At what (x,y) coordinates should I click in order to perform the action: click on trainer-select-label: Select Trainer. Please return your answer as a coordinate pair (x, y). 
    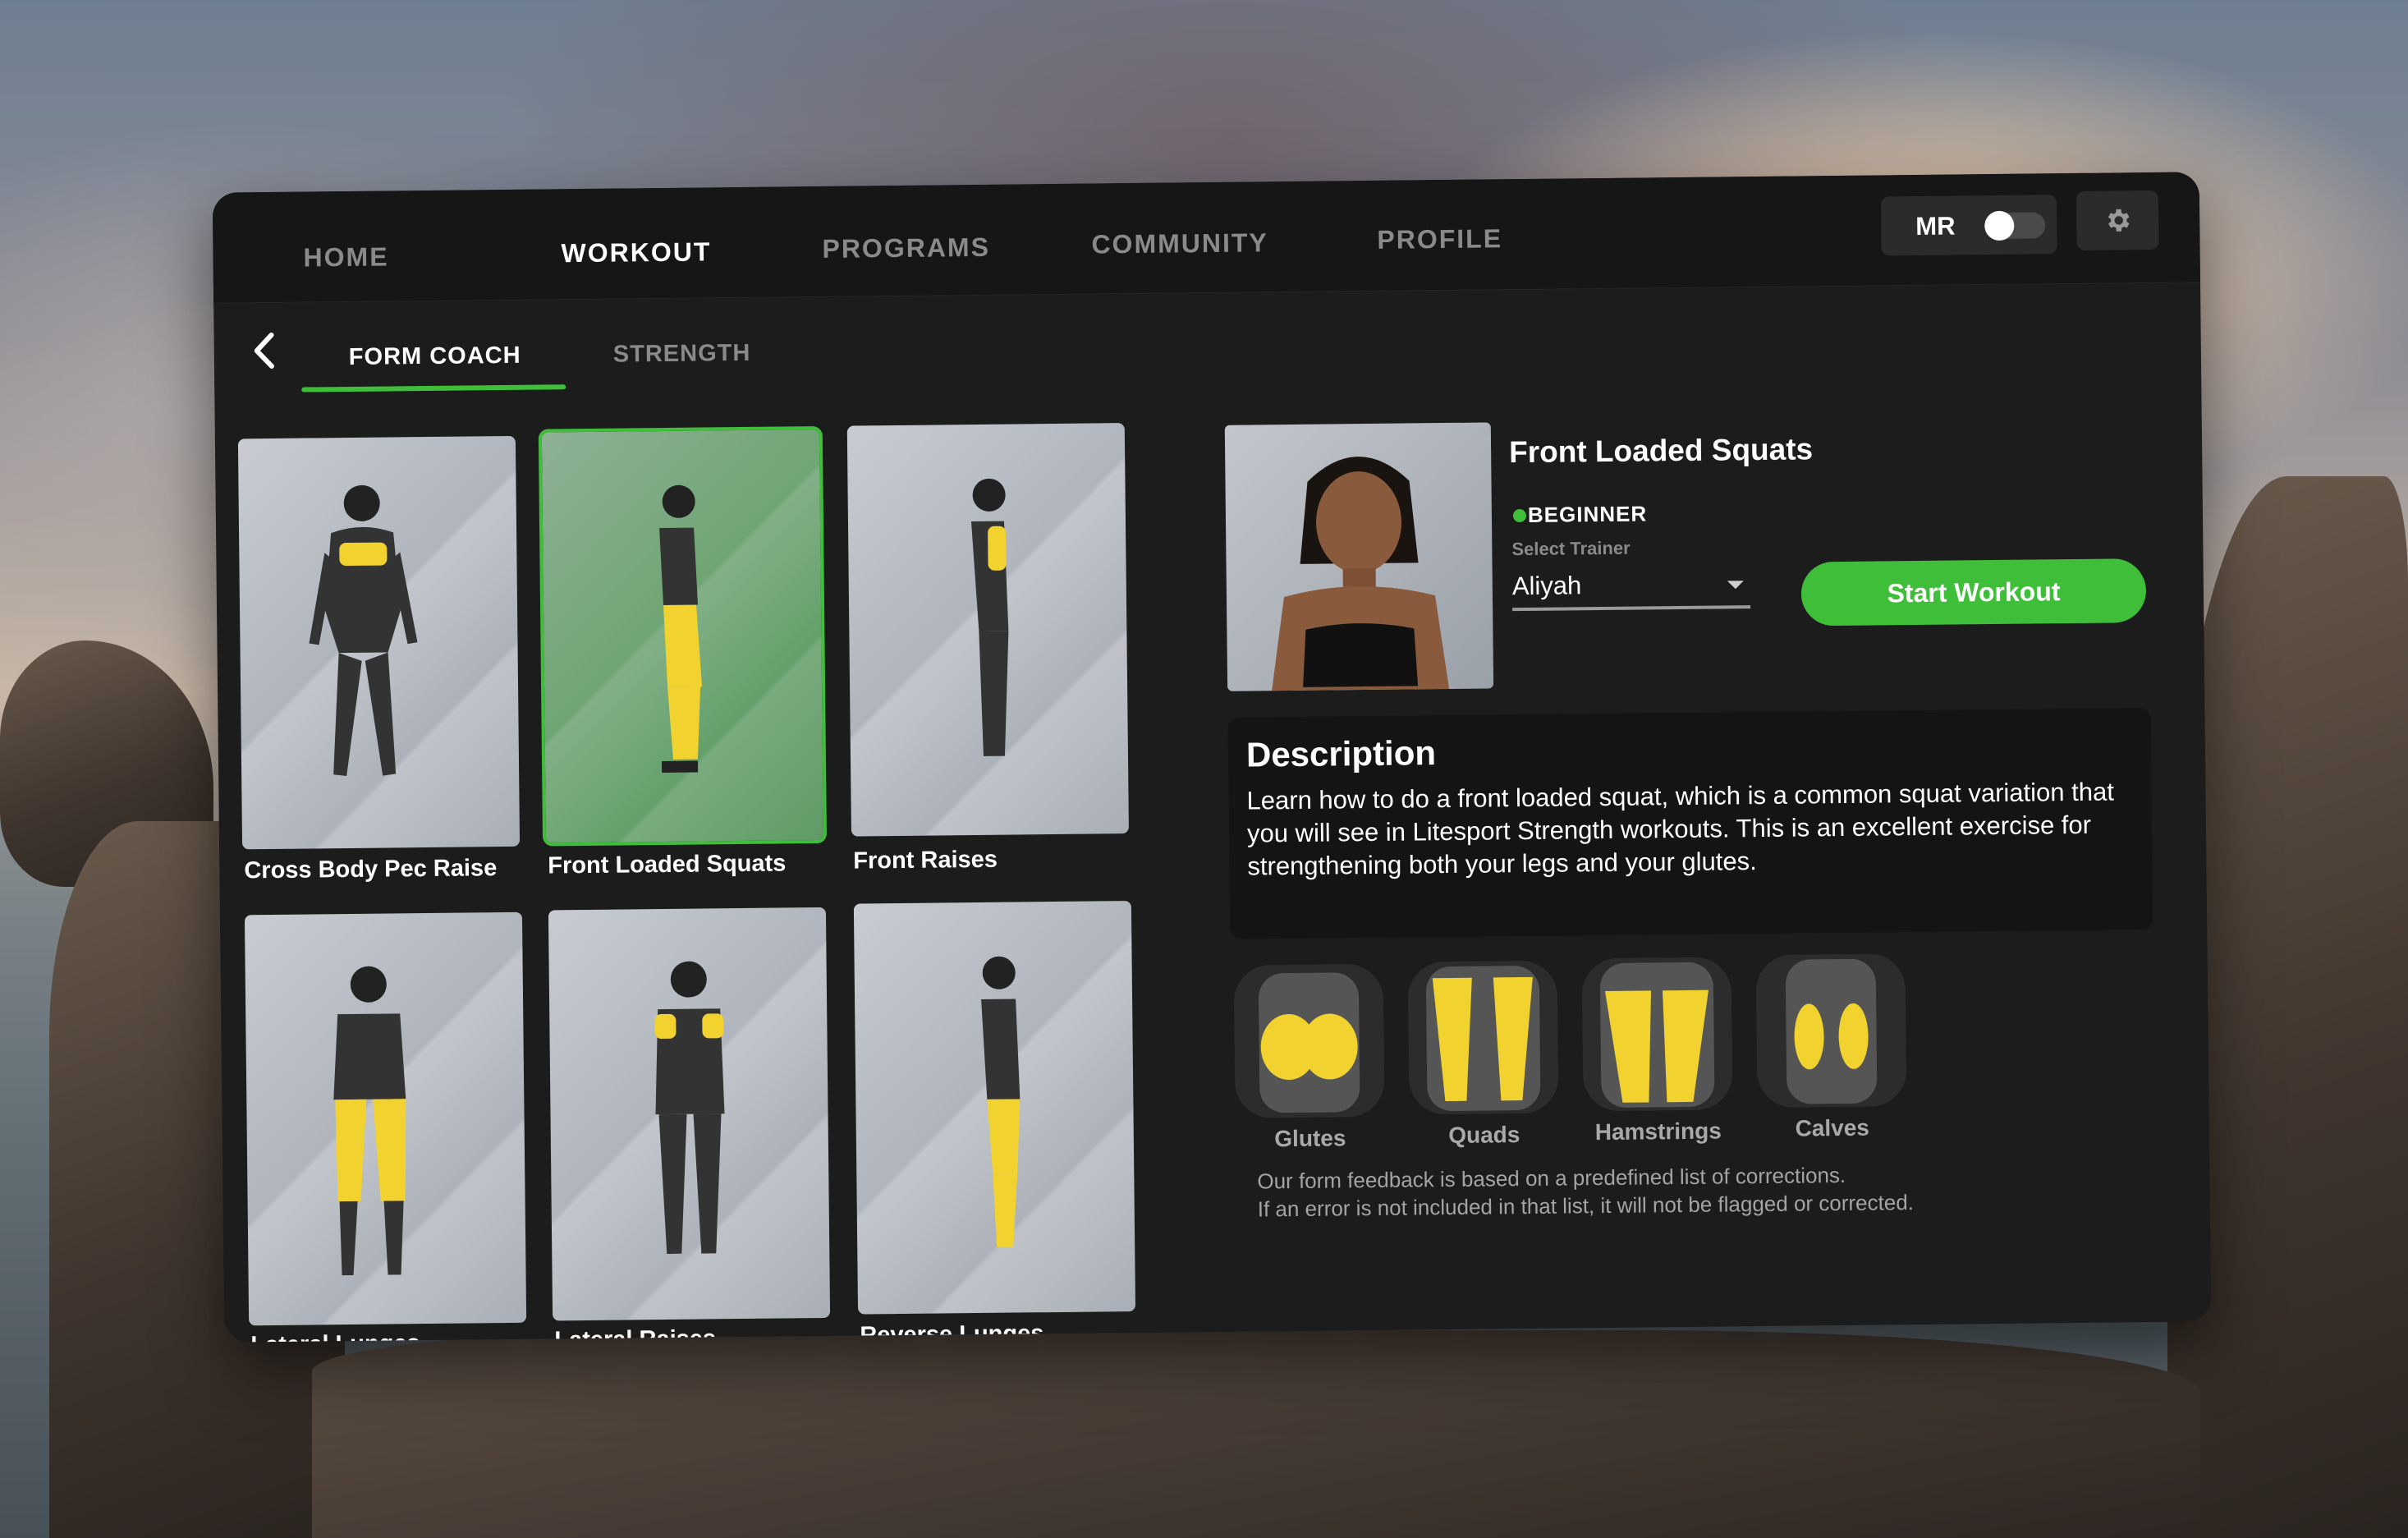
    Looking at the image, I should click on (1571, 548).